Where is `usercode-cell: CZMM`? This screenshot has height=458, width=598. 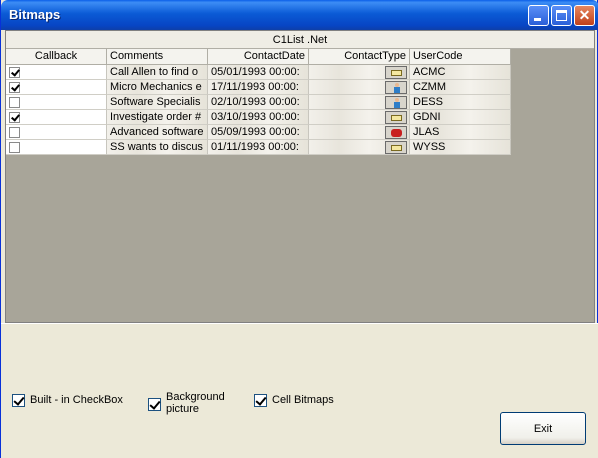
usercode-cell: CZMM is located at coordinates (460, 87).